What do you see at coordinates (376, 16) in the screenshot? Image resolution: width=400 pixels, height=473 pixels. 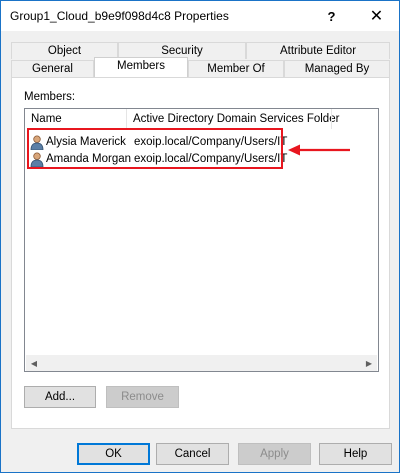 I see `close-button: ✕` at bounding box center [376, 16].